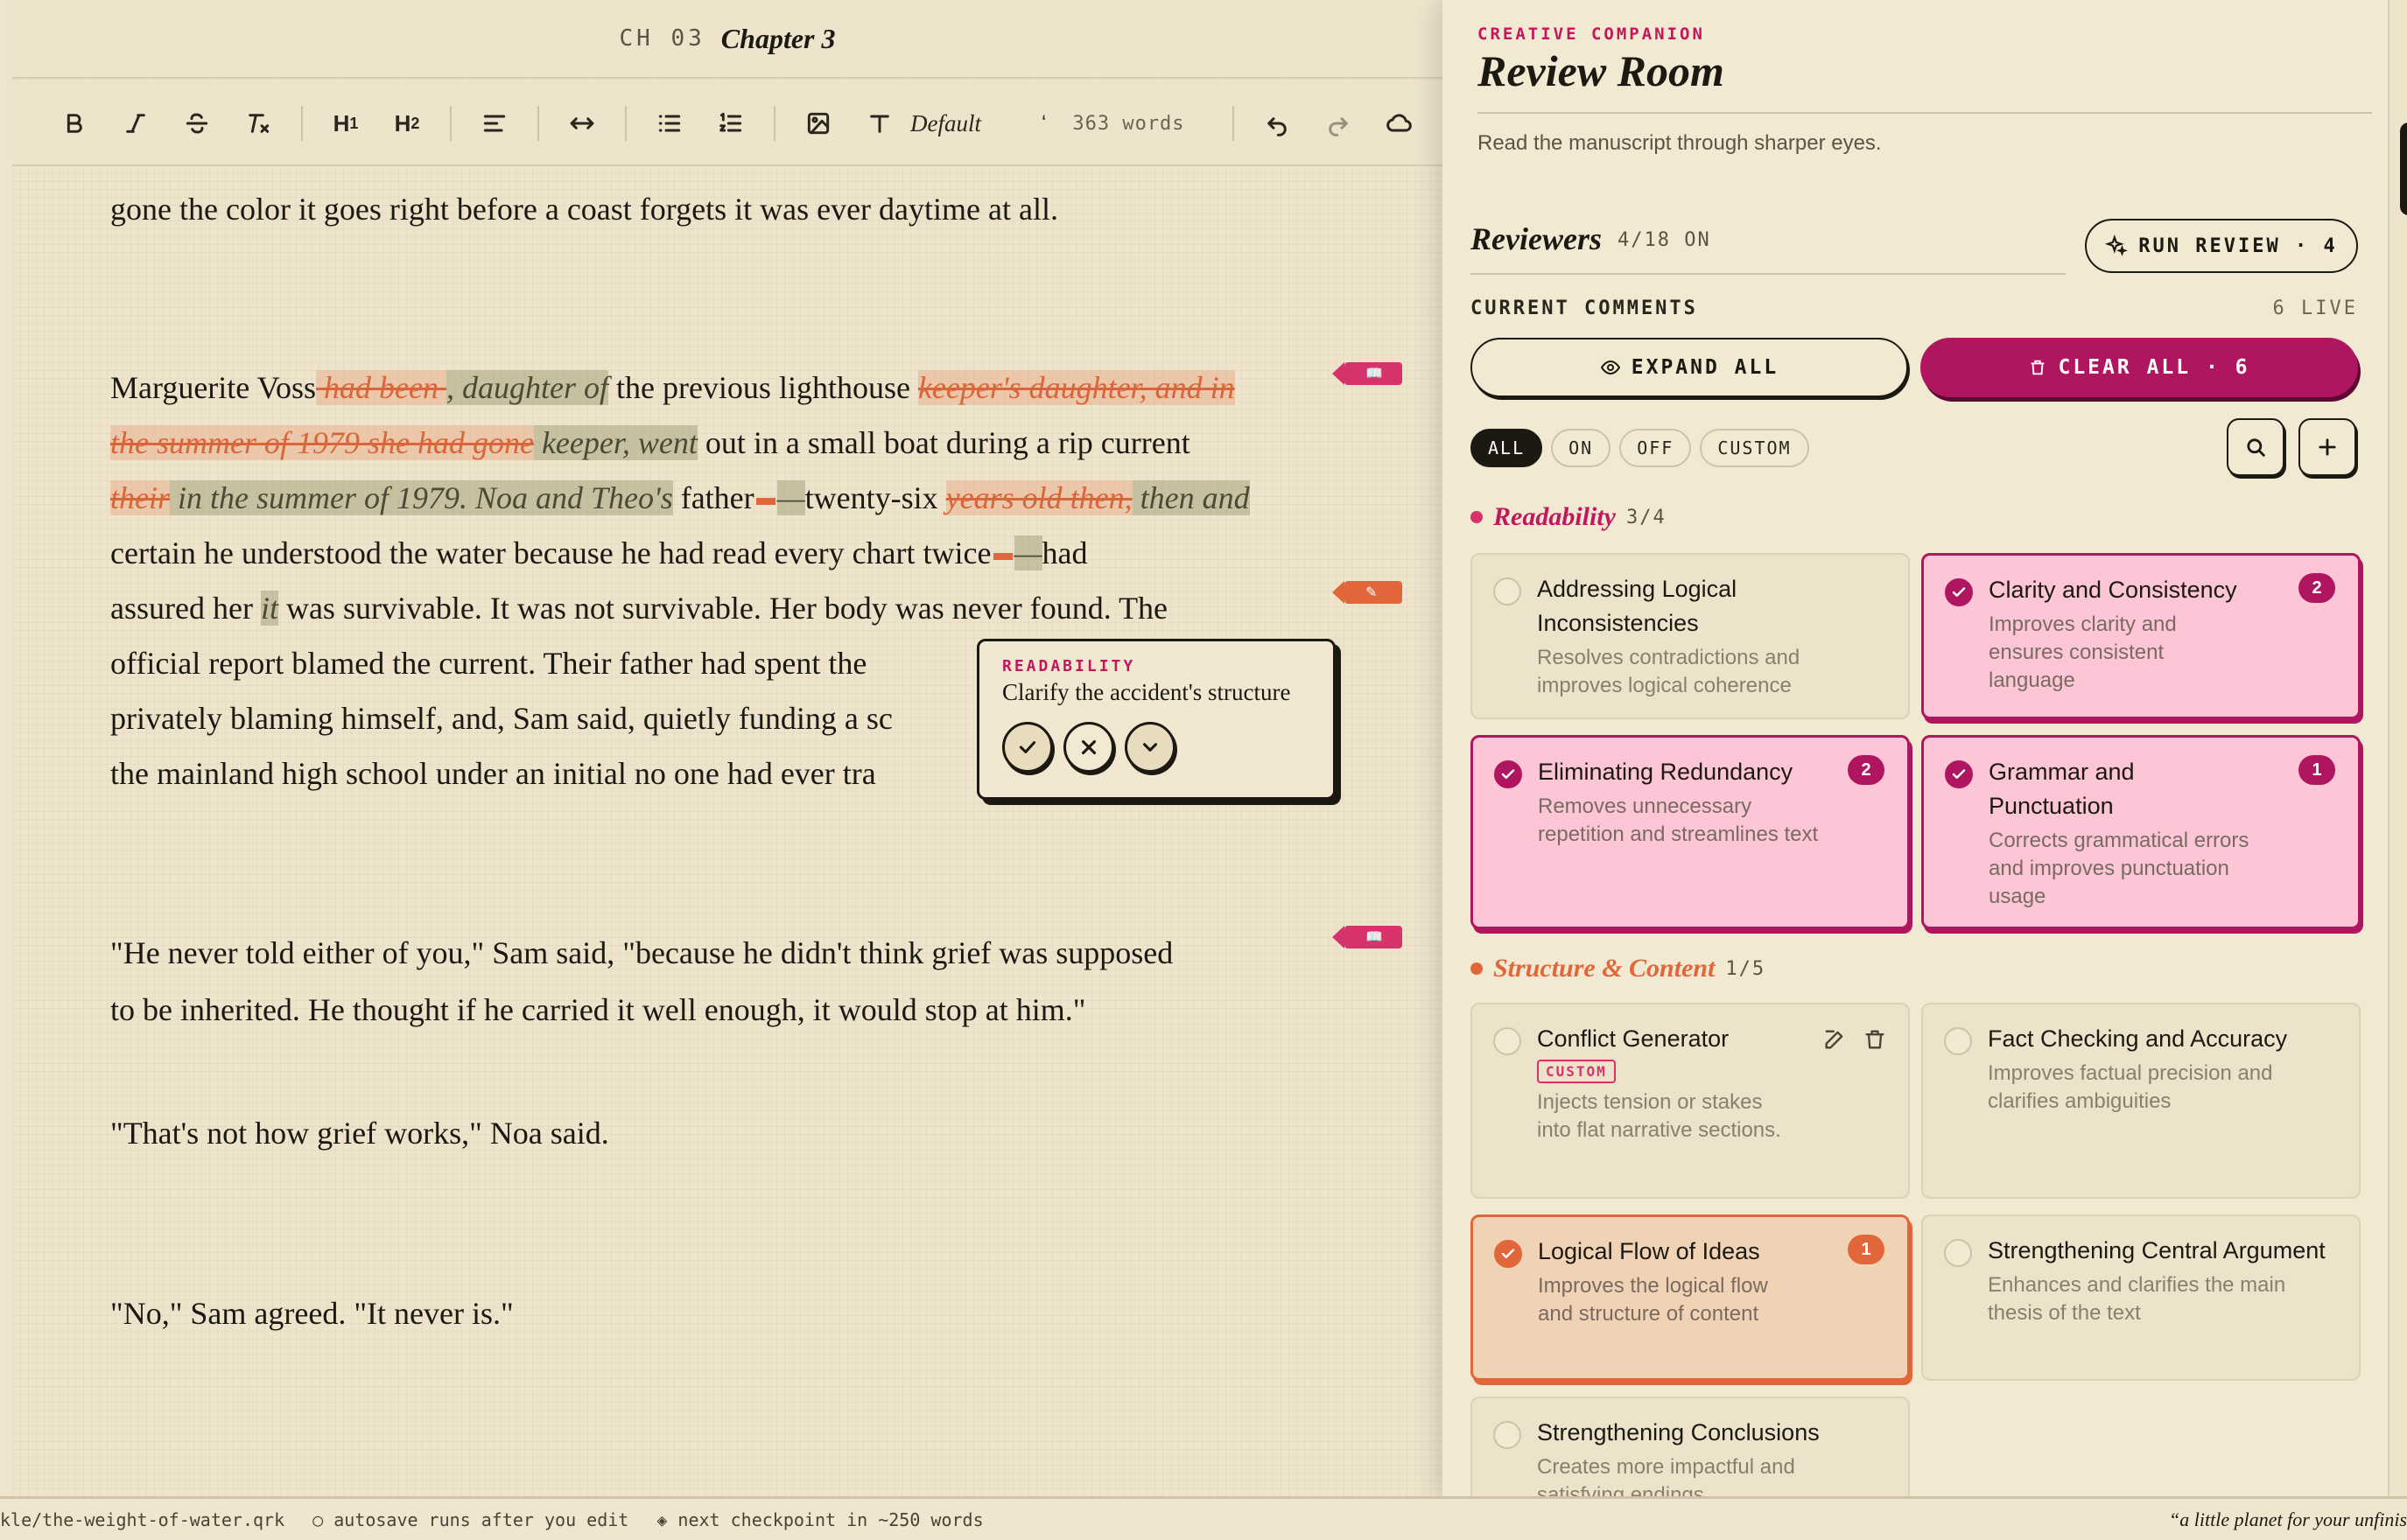 This screenshot has height=1540, width=2407. I want to click on width-button, so click(582, 123).